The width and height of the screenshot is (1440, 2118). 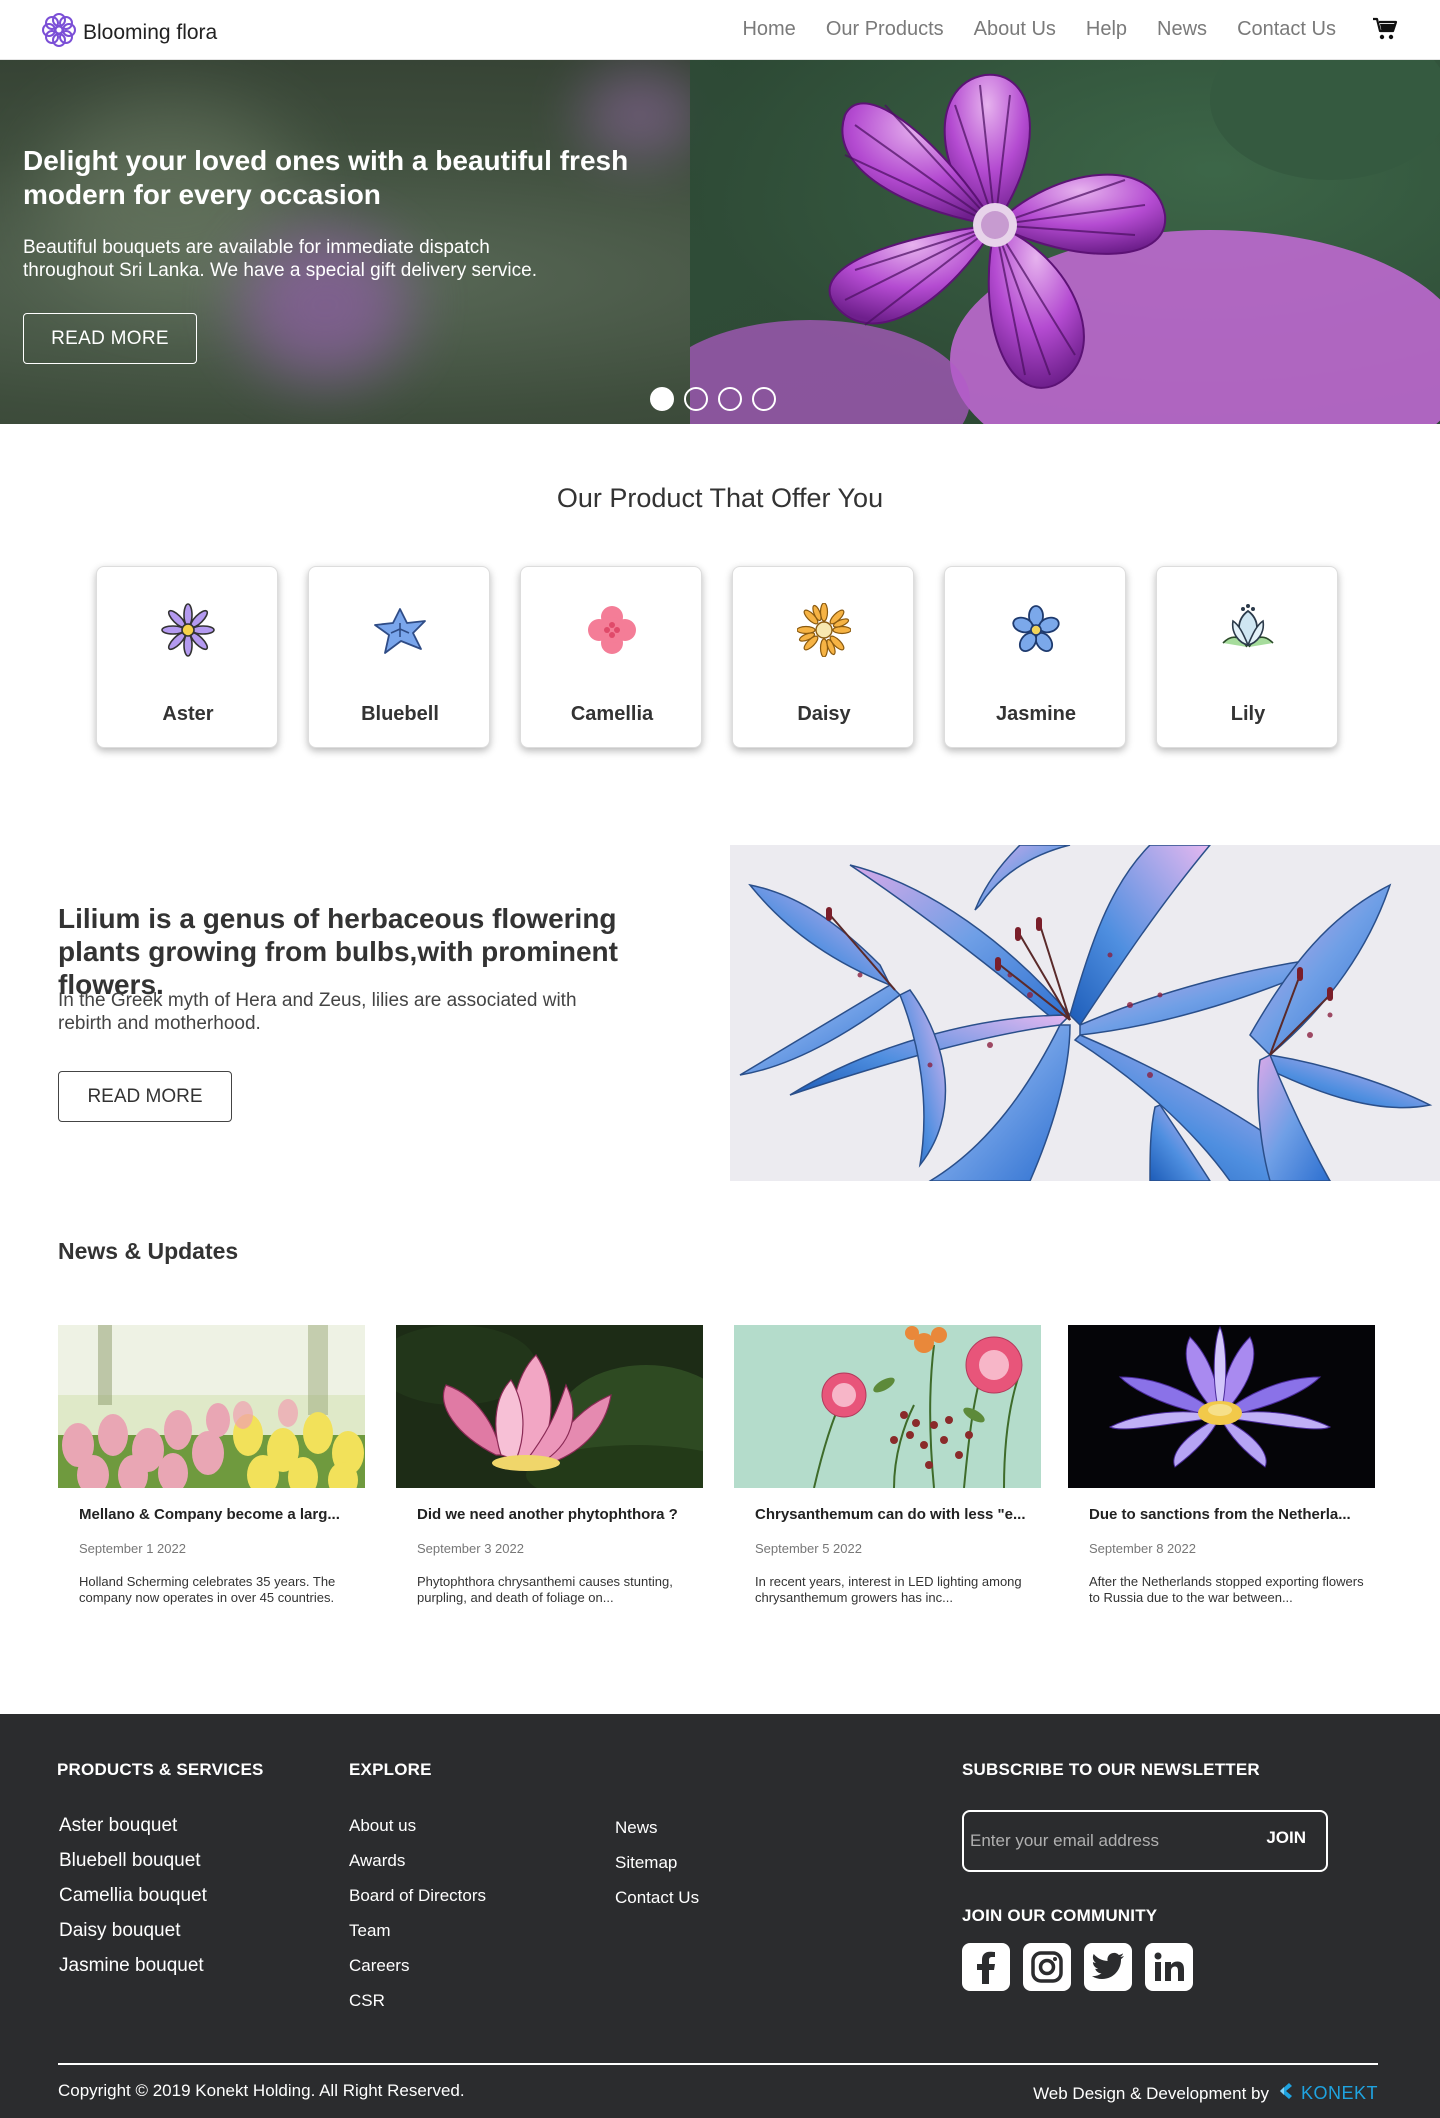 I want to click on newsletter-heading: SUBSCRIBE TO OUR NEWSLETTER, so click(x=1111, y=1769).